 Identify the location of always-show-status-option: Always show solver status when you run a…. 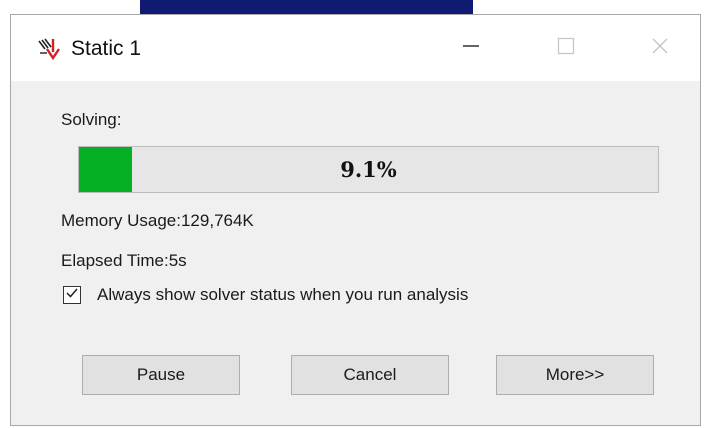
(265, 295).